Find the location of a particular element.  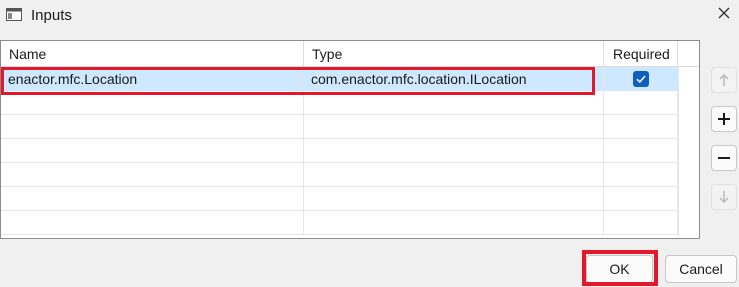

window-title: Inputs is located at coordinates (51, 15).